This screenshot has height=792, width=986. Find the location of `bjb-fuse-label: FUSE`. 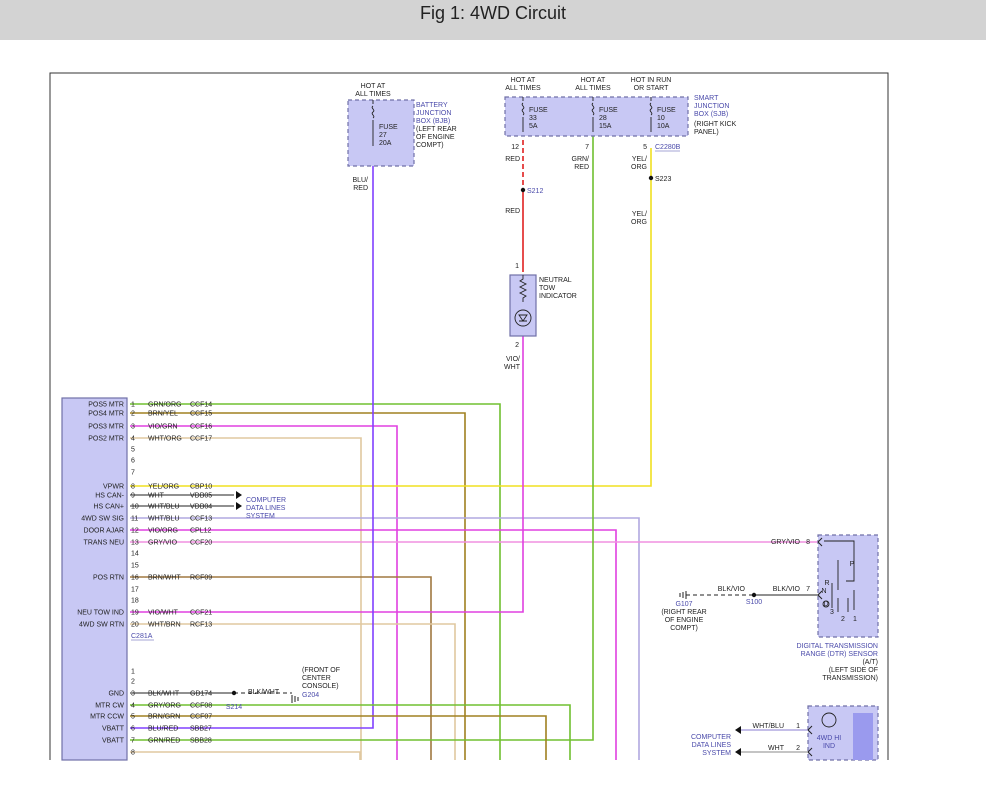

bjb-fuse-label: FUSE is located at coordinates (388, 127).